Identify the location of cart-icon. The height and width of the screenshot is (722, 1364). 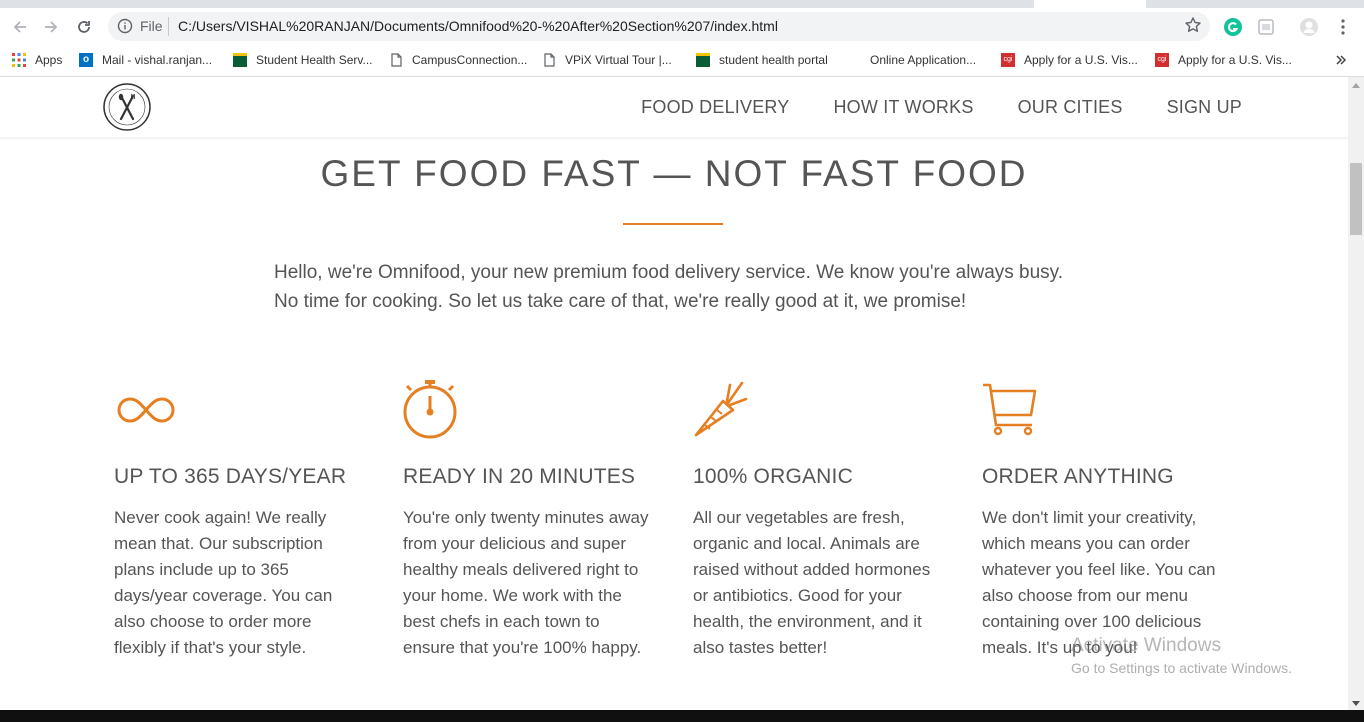
(1107, 410).